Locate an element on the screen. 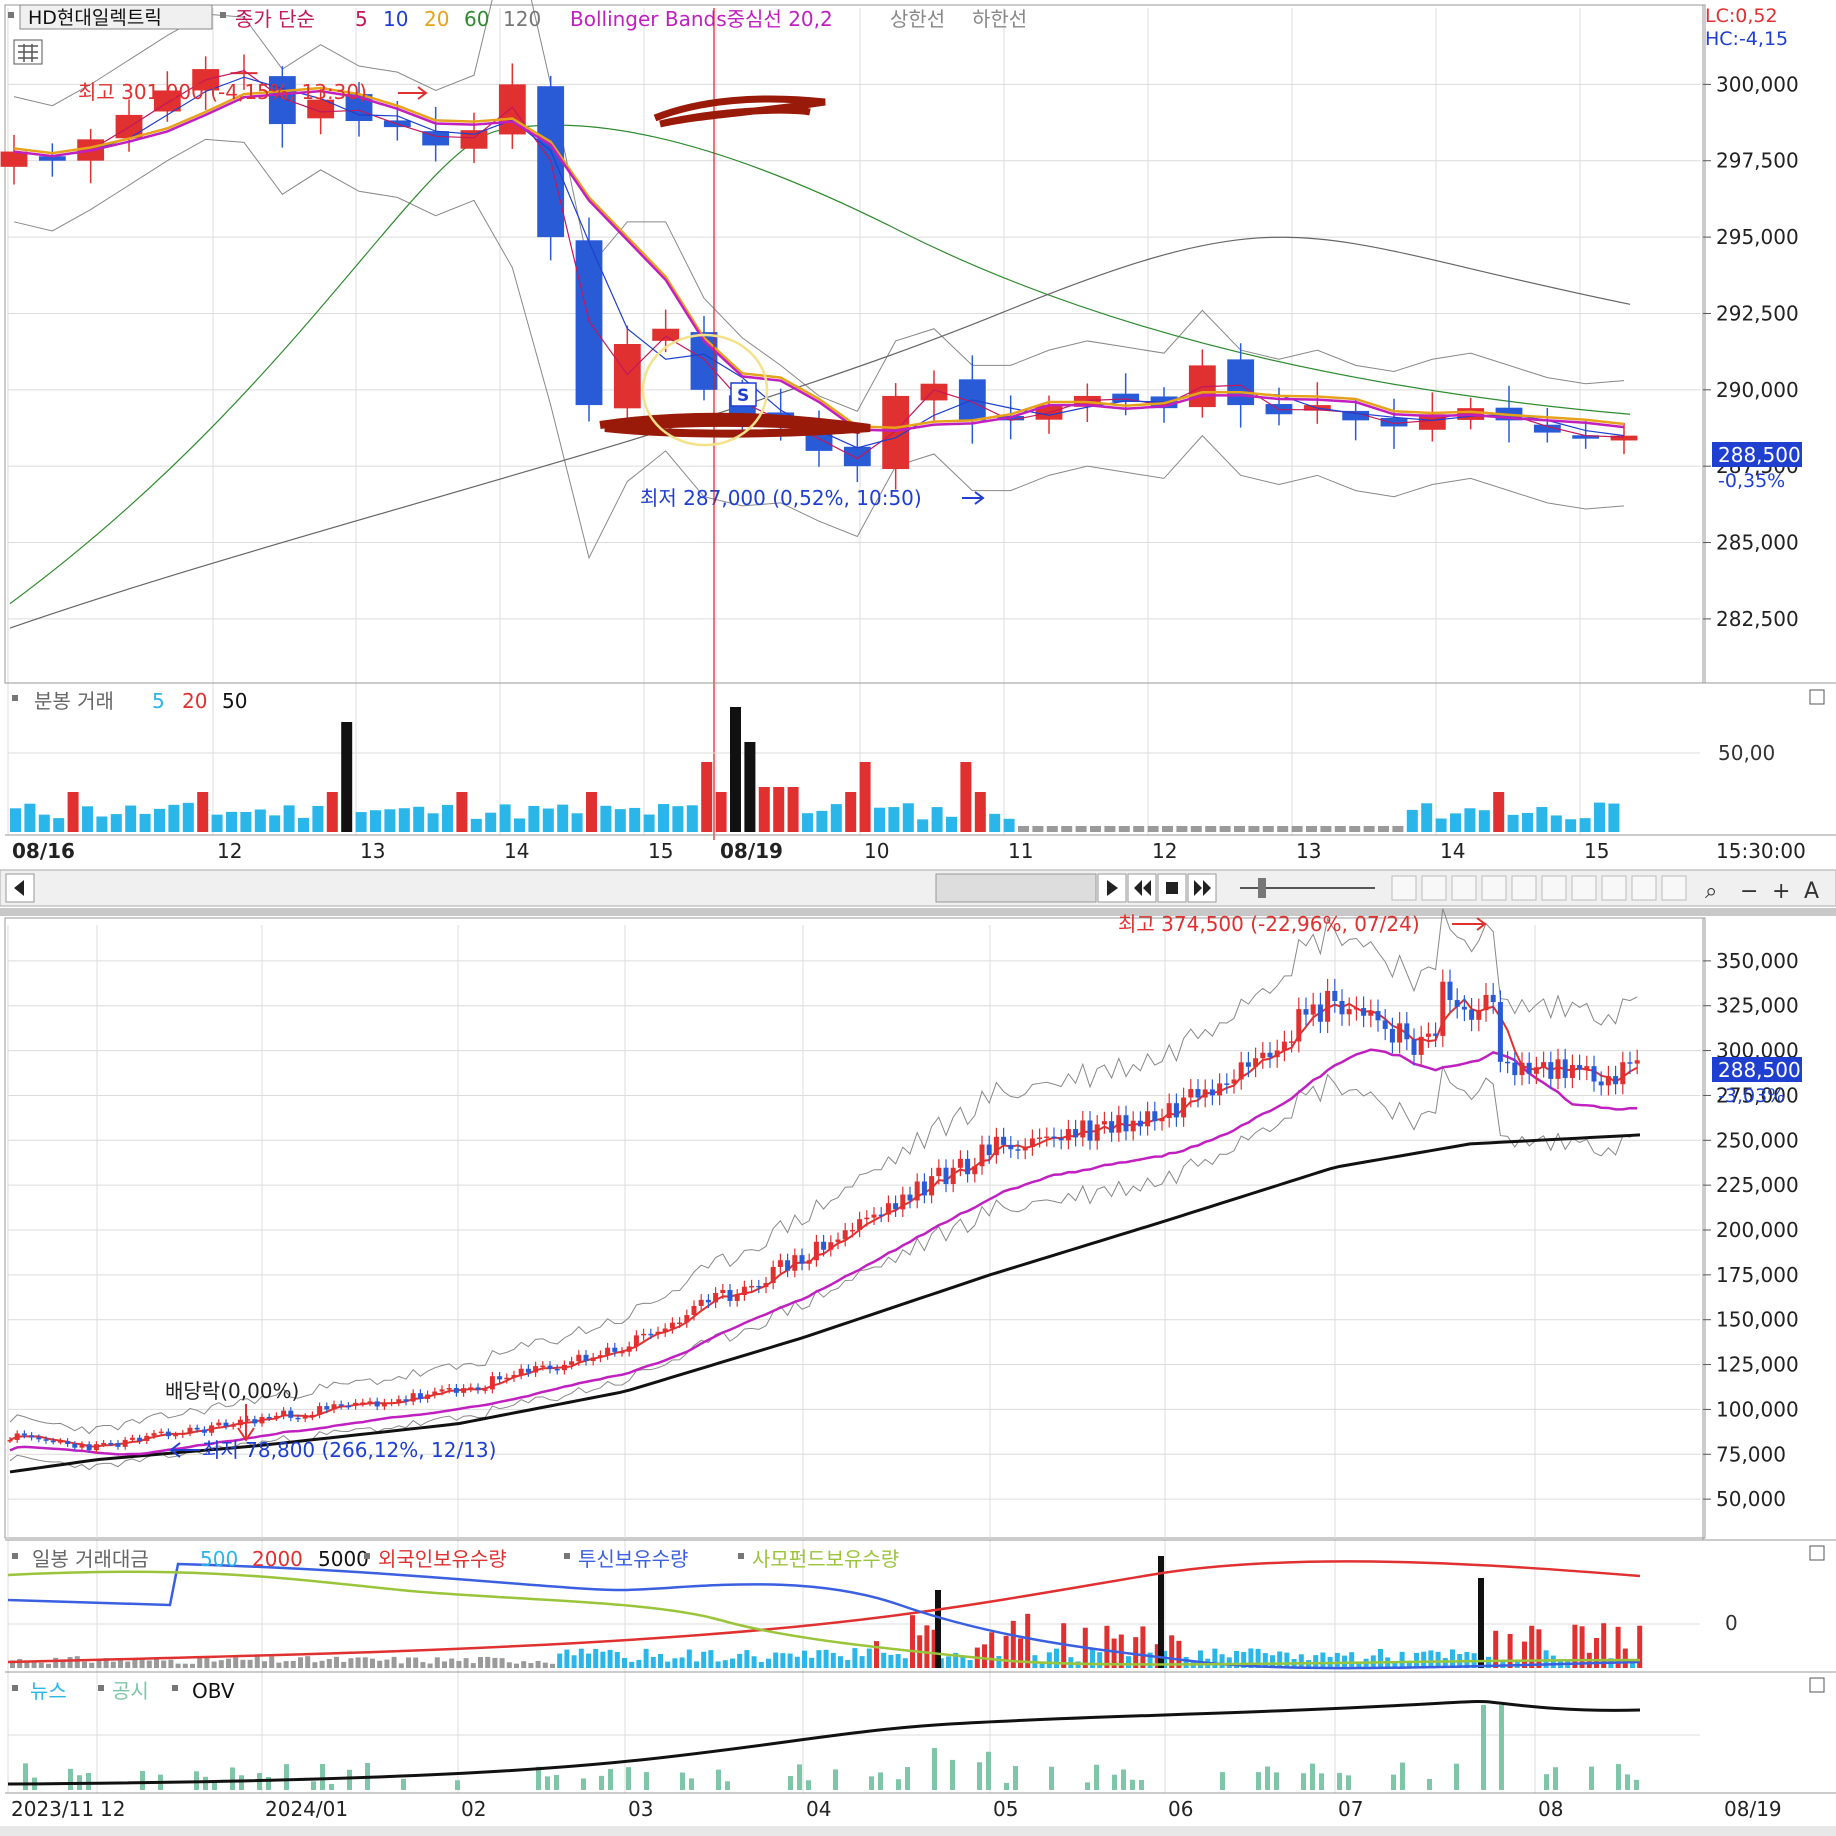 The image size is (1836, 1836). time-axis-right: 15:30:00 is located at coordinates (1761, 851).